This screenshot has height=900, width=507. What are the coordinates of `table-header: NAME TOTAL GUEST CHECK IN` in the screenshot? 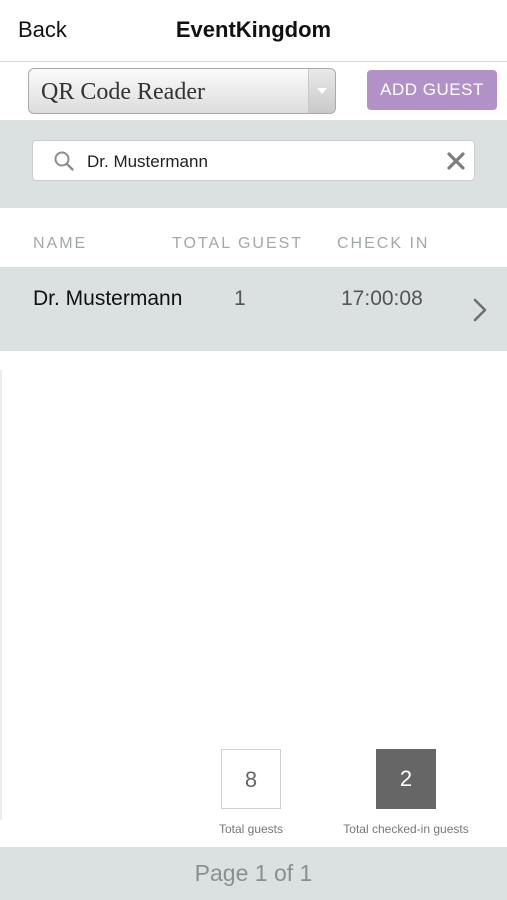 It's located at (253, 237).